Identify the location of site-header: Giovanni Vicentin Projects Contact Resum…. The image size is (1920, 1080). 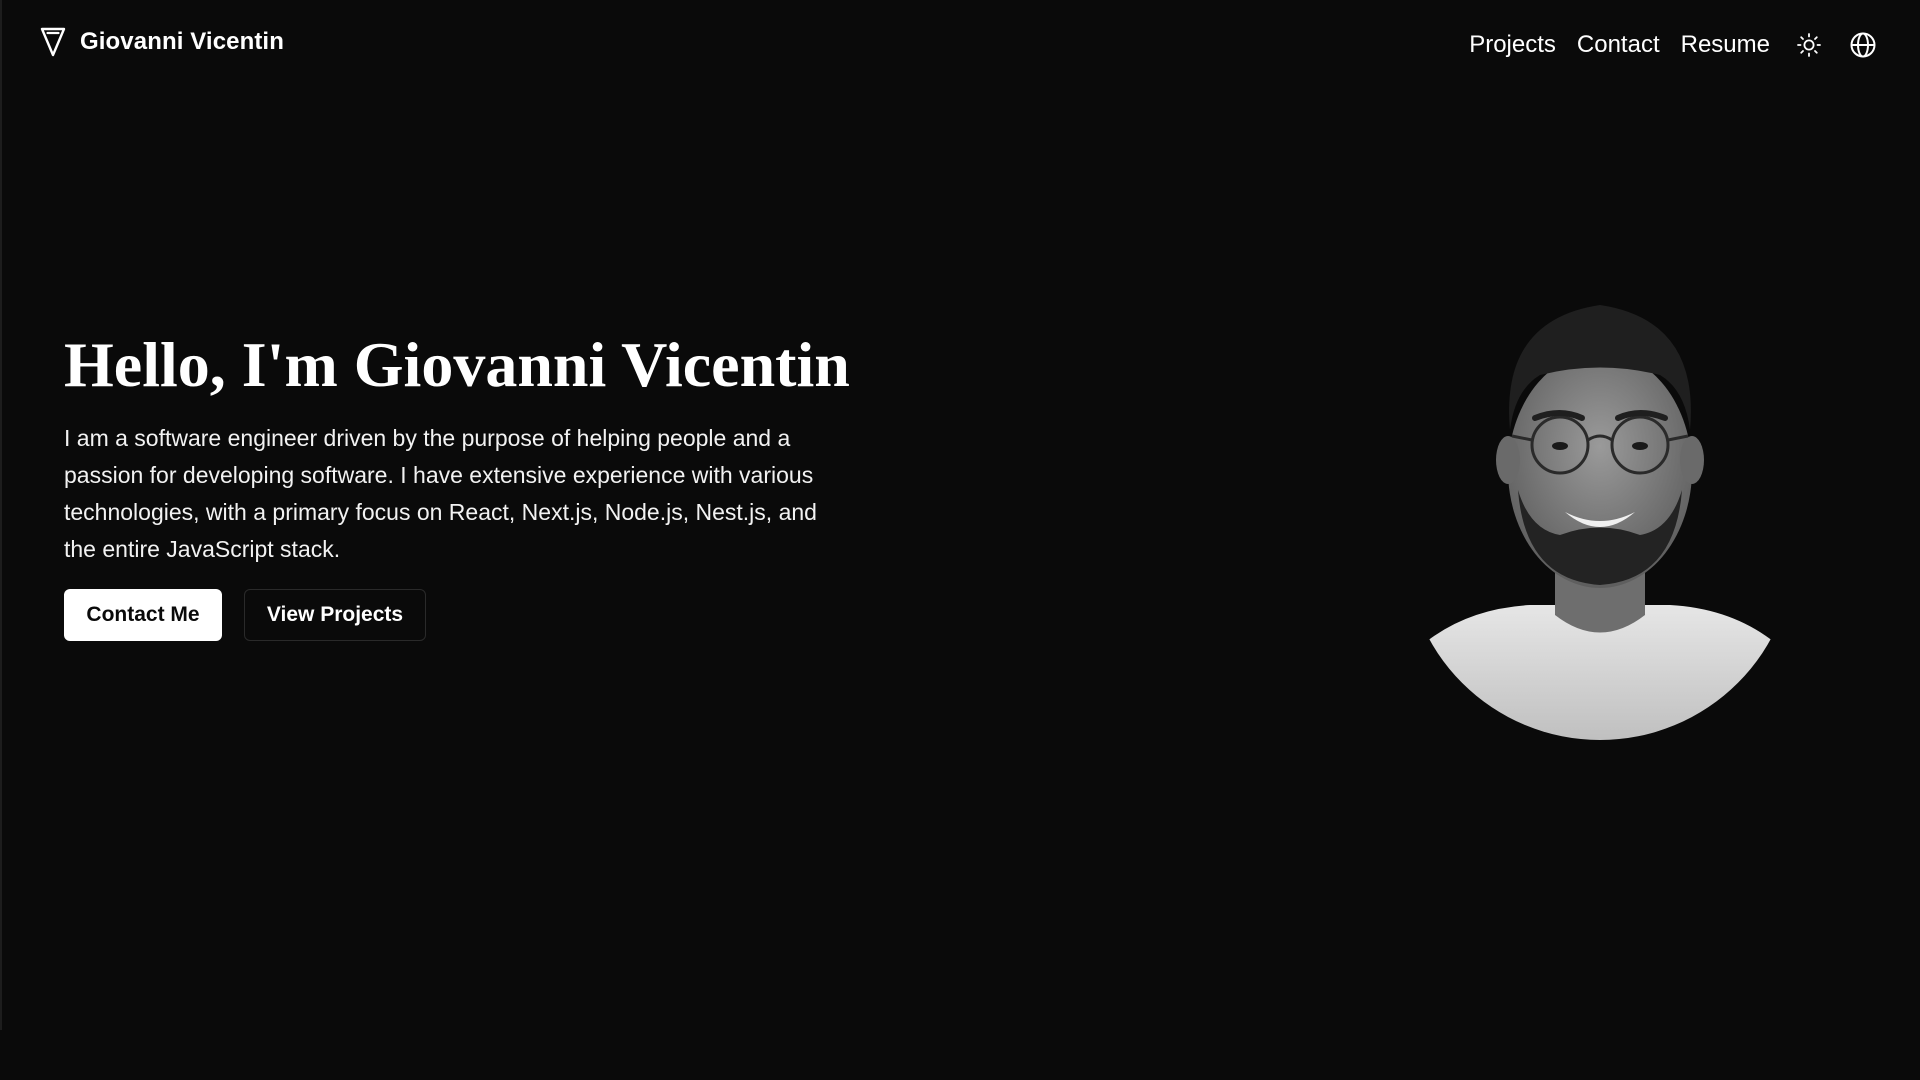
(960, 45).